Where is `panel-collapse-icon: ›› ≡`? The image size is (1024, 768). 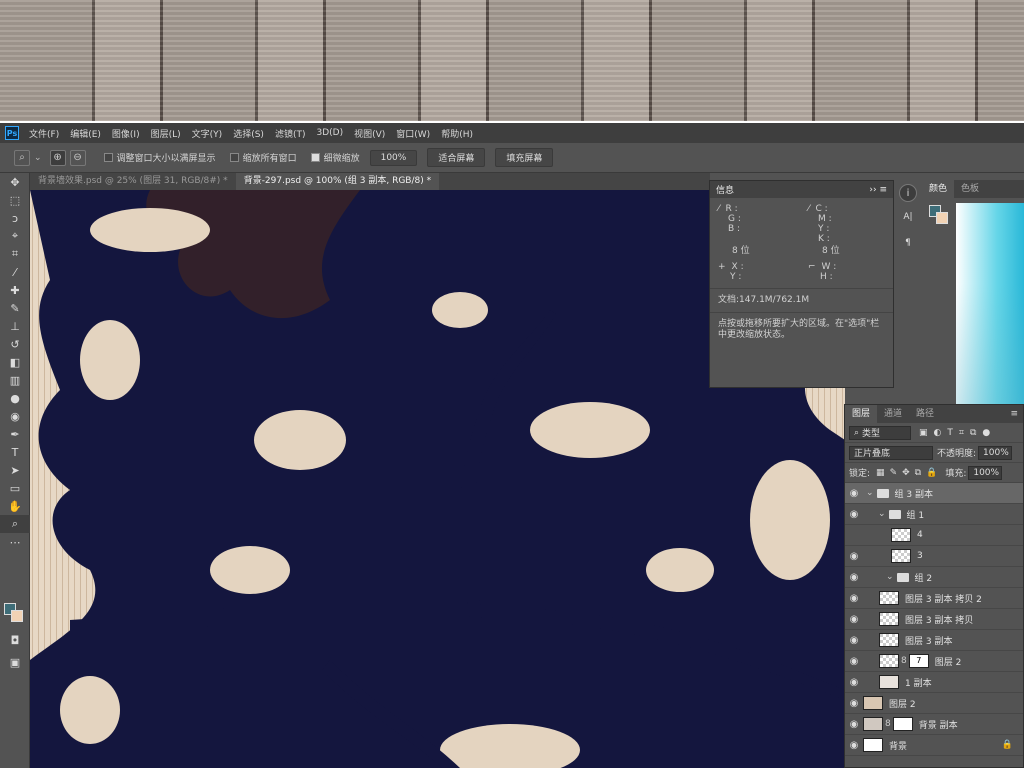
panel-collapse-icon: ›› ≡ is located at coordinates (878, 190).